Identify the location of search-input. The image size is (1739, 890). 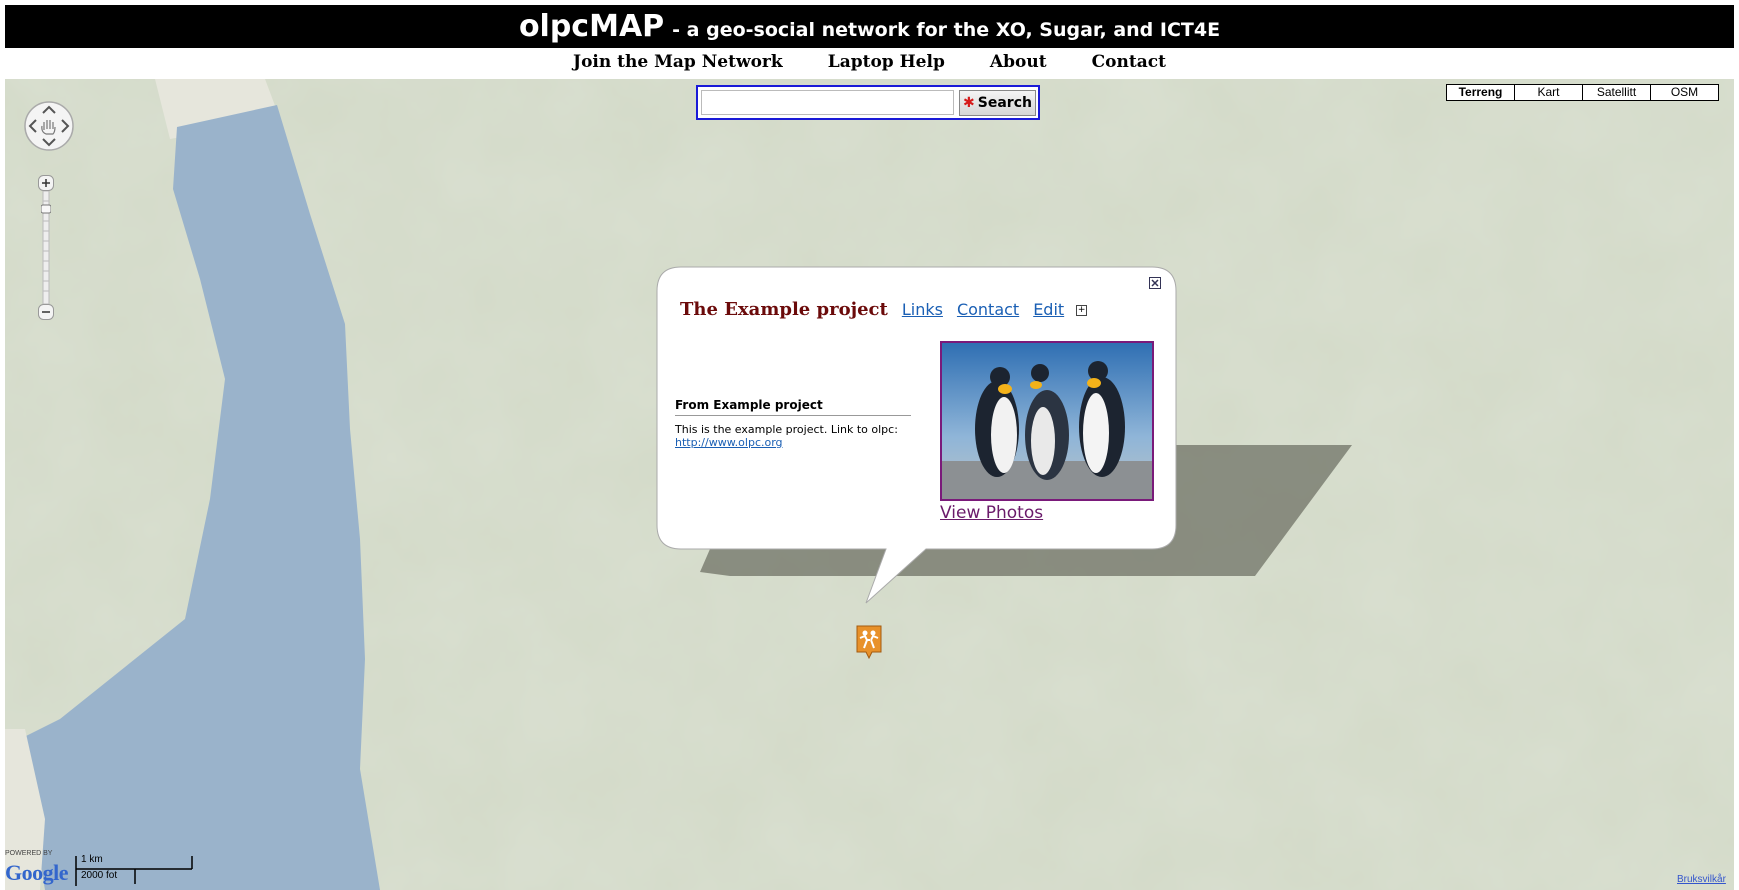
(827, 102).